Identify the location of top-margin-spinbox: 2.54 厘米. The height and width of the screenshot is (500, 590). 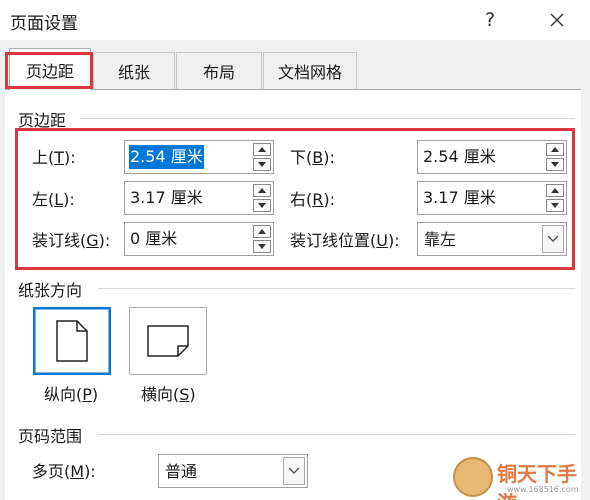
(199, 157).